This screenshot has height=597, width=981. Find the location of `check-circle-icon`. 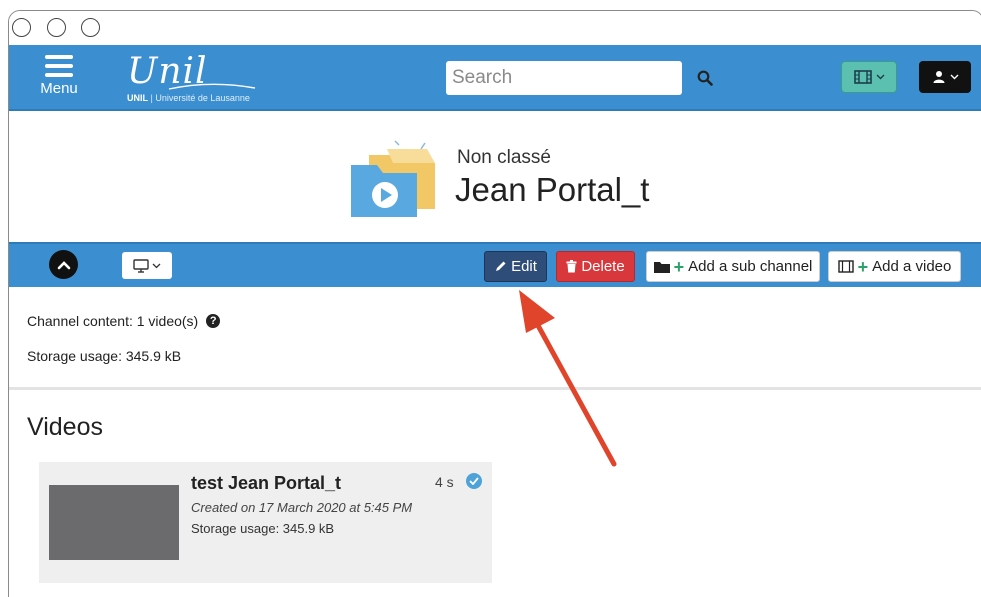

check-circle-icon is located at coordinates (474, 481).